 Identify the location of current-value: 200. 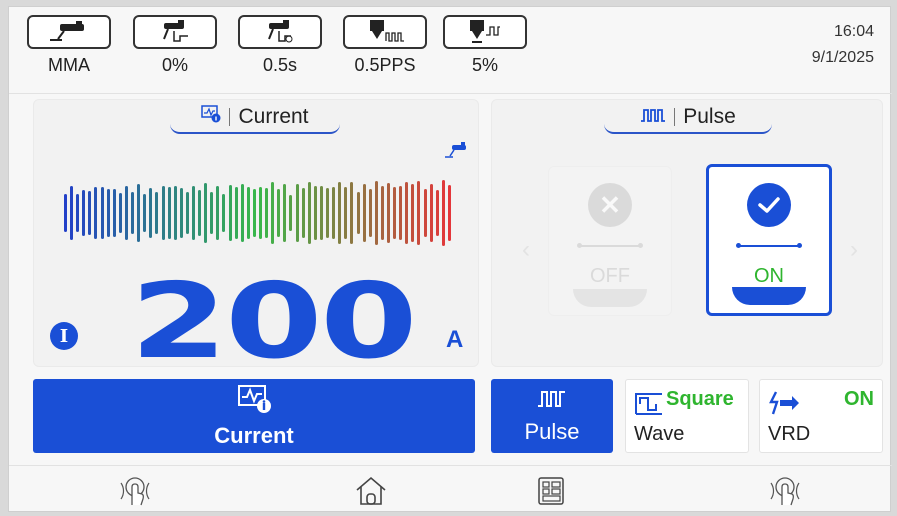
(274, 321).